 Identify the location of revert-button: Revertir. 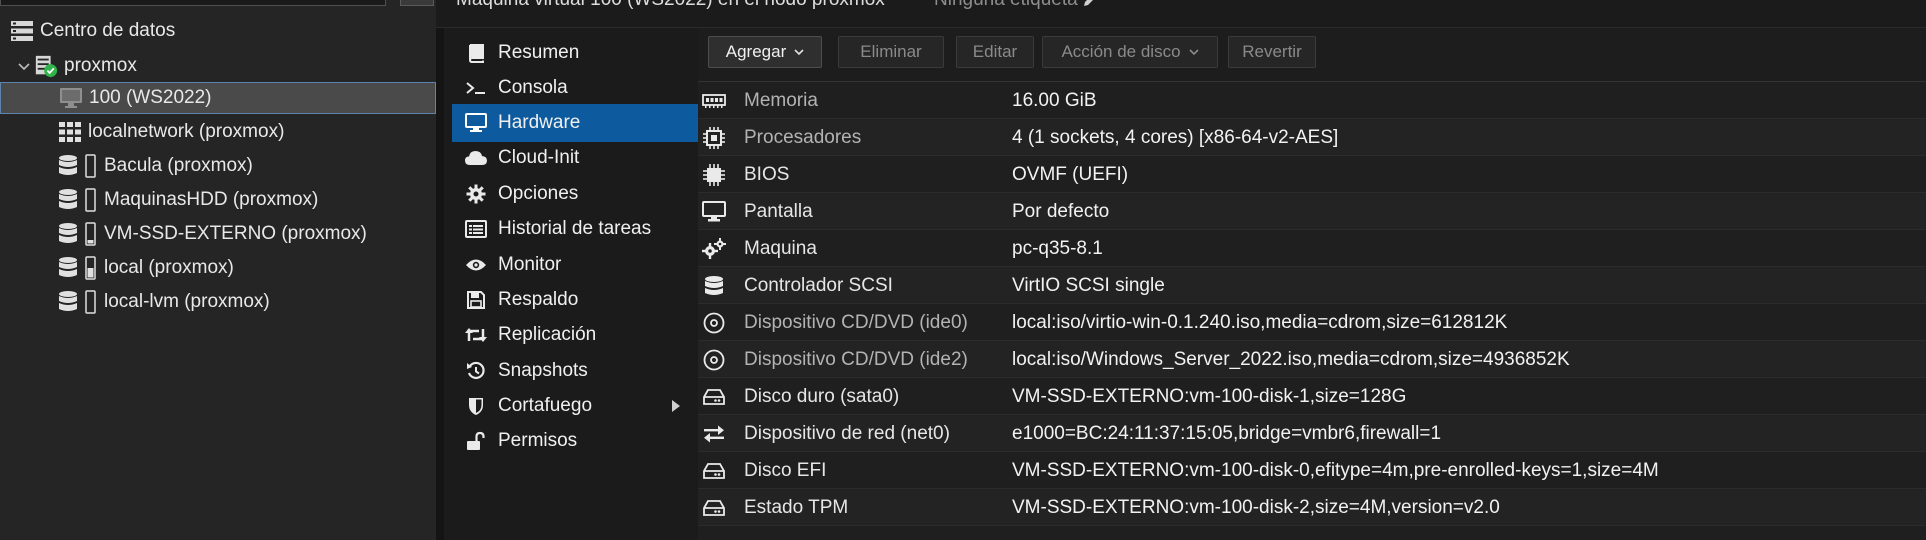
(1272, 52).